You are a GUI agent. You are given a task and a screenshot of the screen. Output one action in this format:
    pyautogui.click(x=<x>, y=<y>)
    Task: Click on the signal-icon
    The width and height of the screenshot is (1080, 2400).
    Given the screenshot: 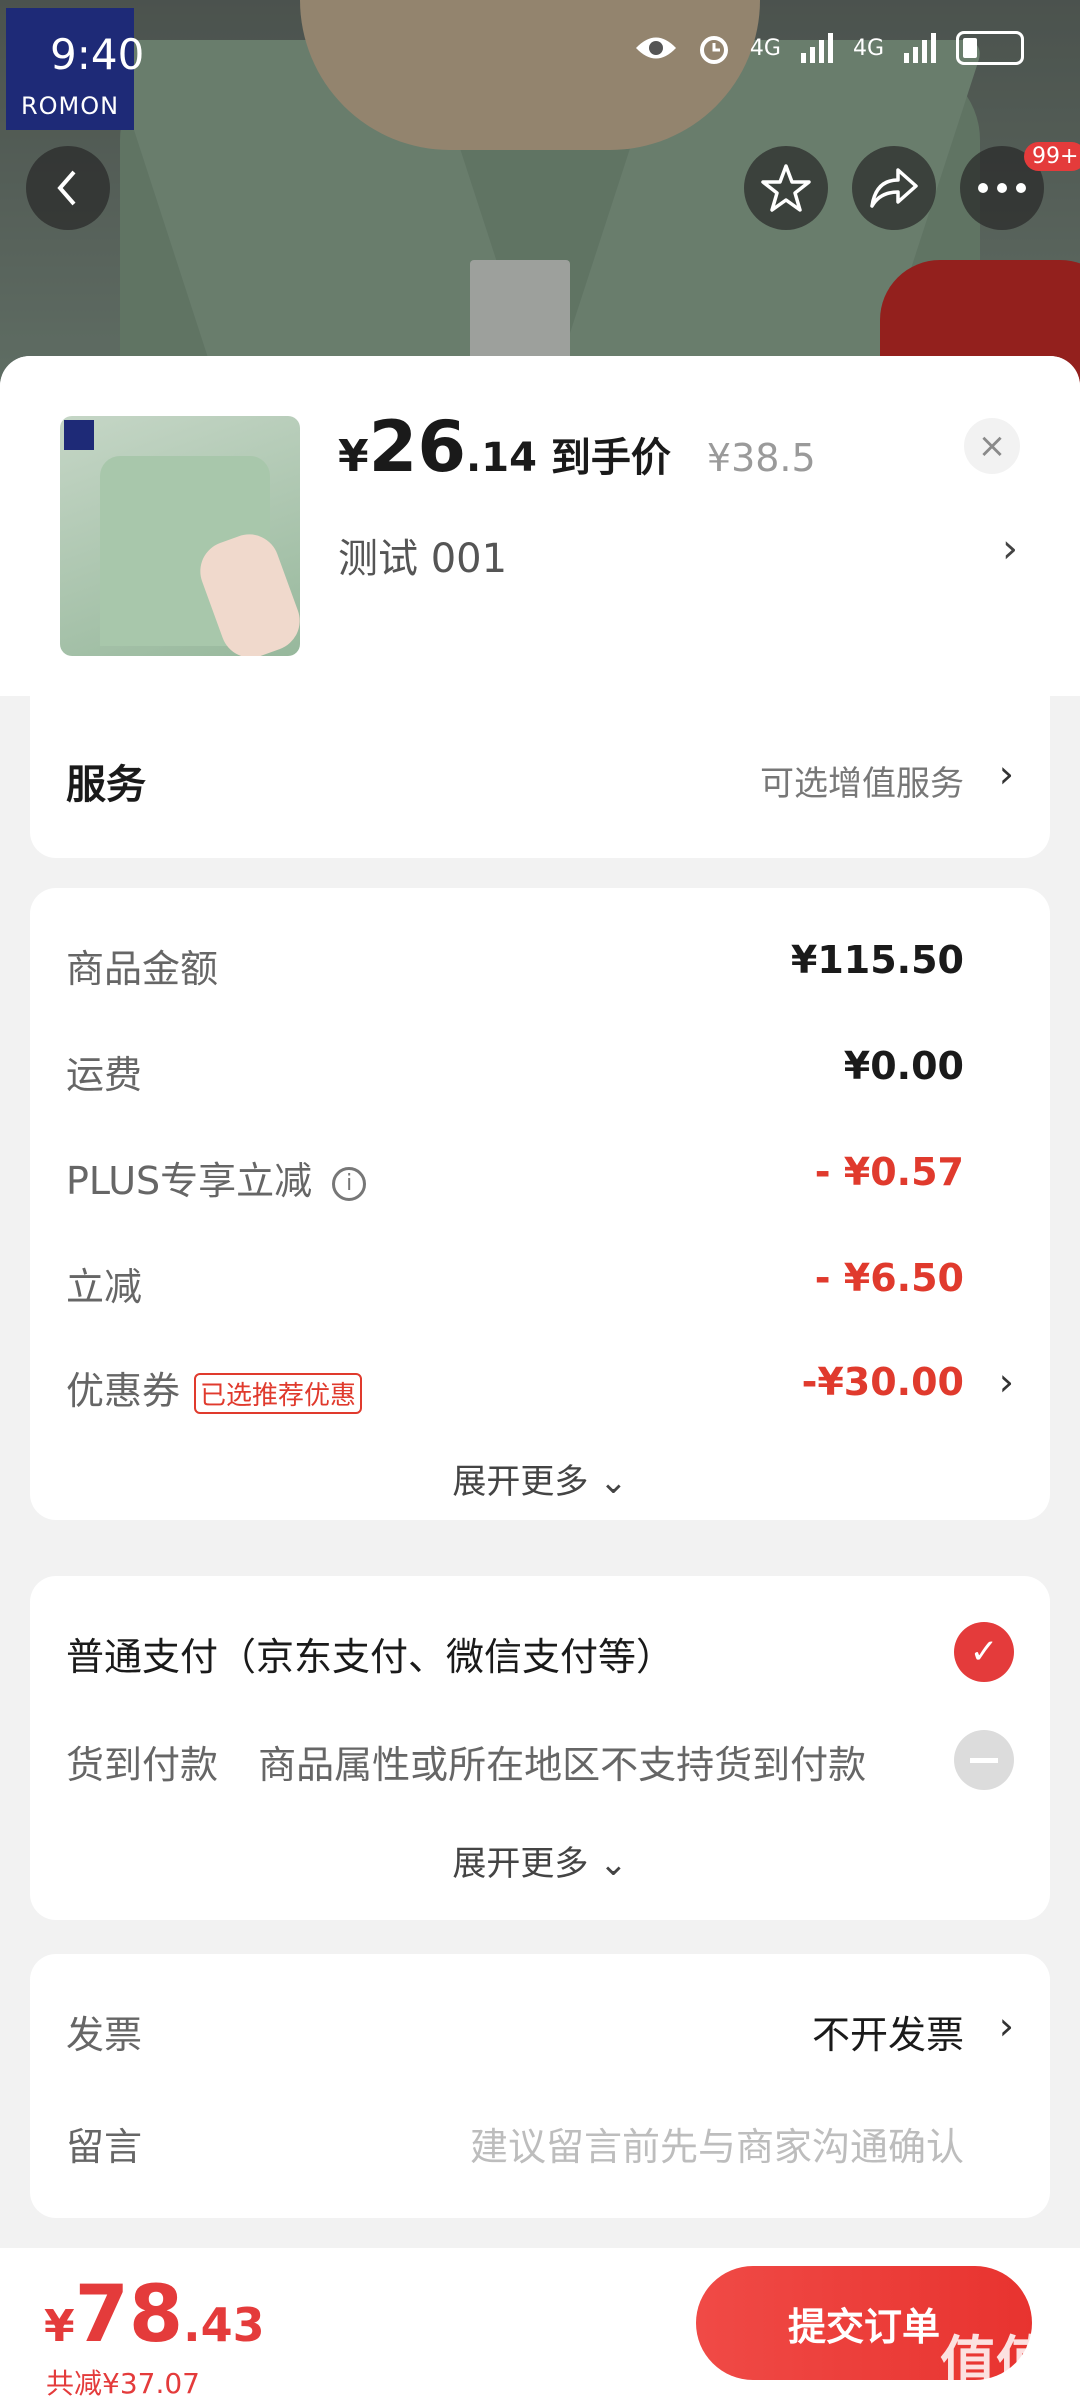 What is the action you would take?
    pyautogui.click(x=816, y=48)
    